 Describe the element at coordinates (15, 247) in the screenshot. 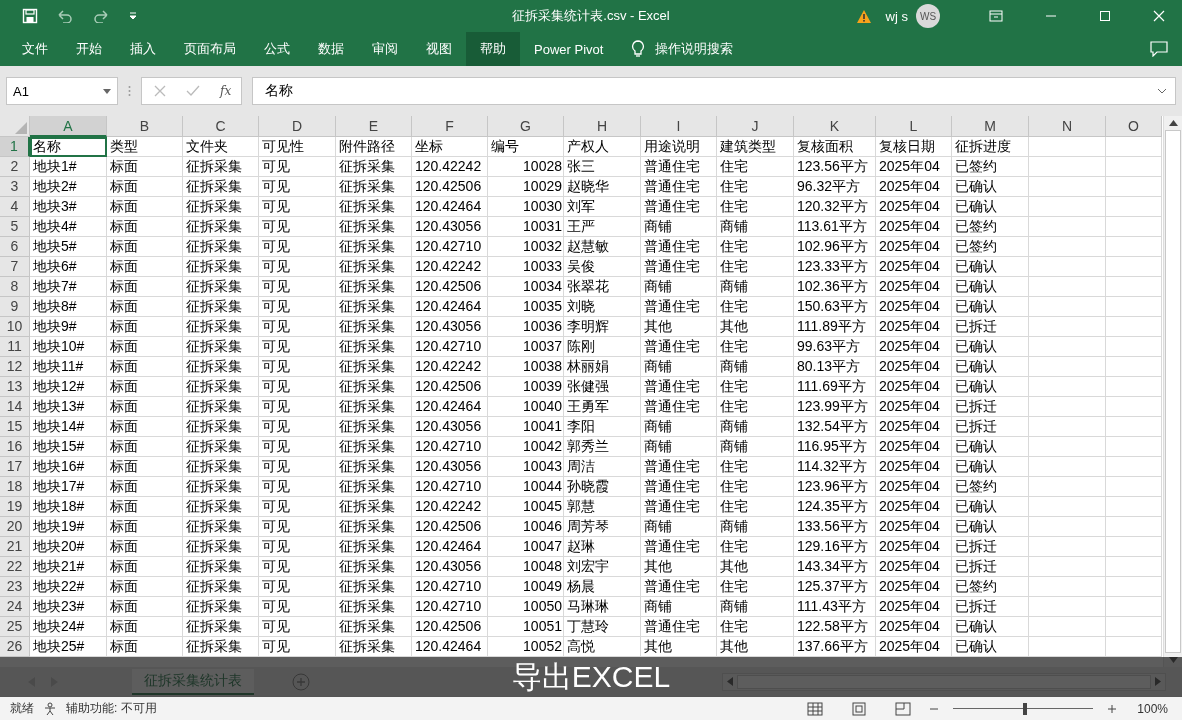

I see `row-header: 6` at that location.